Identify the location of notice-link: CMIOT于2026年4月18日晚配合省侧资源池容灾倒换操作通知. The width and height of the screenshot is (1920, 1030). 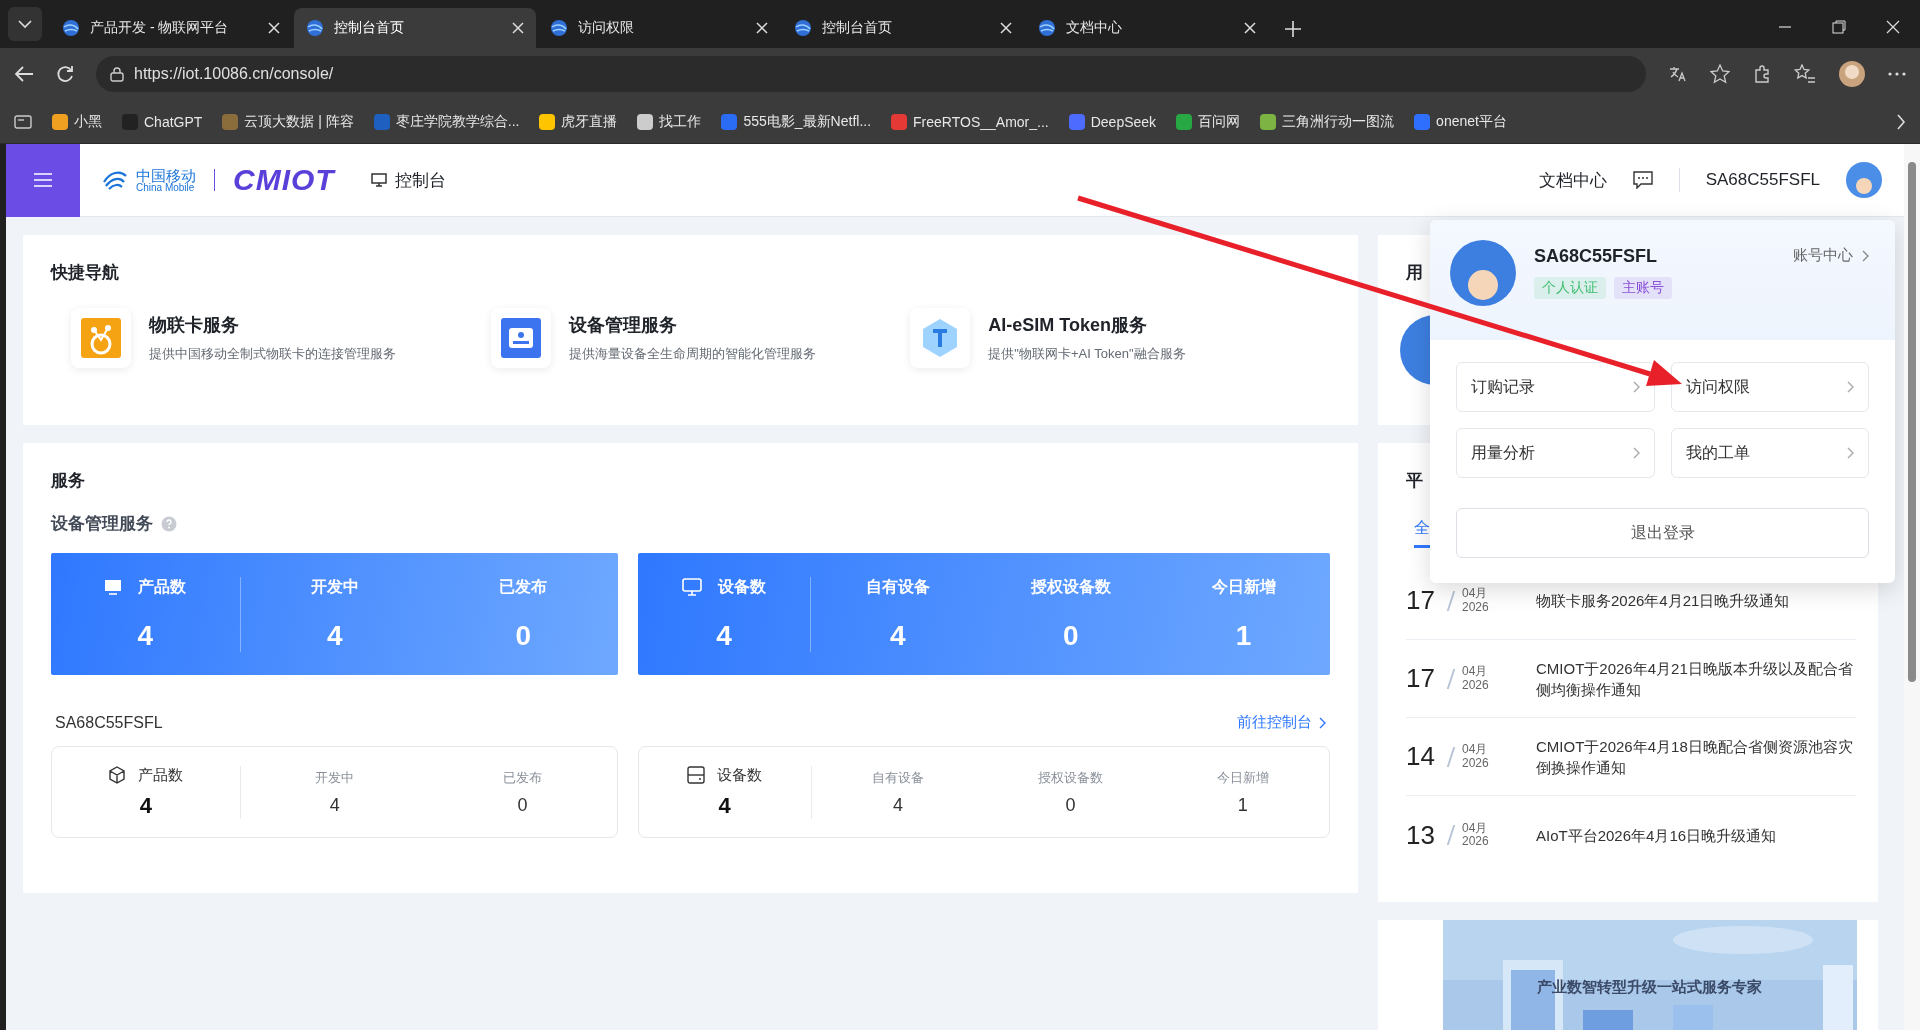
(1696, 756).